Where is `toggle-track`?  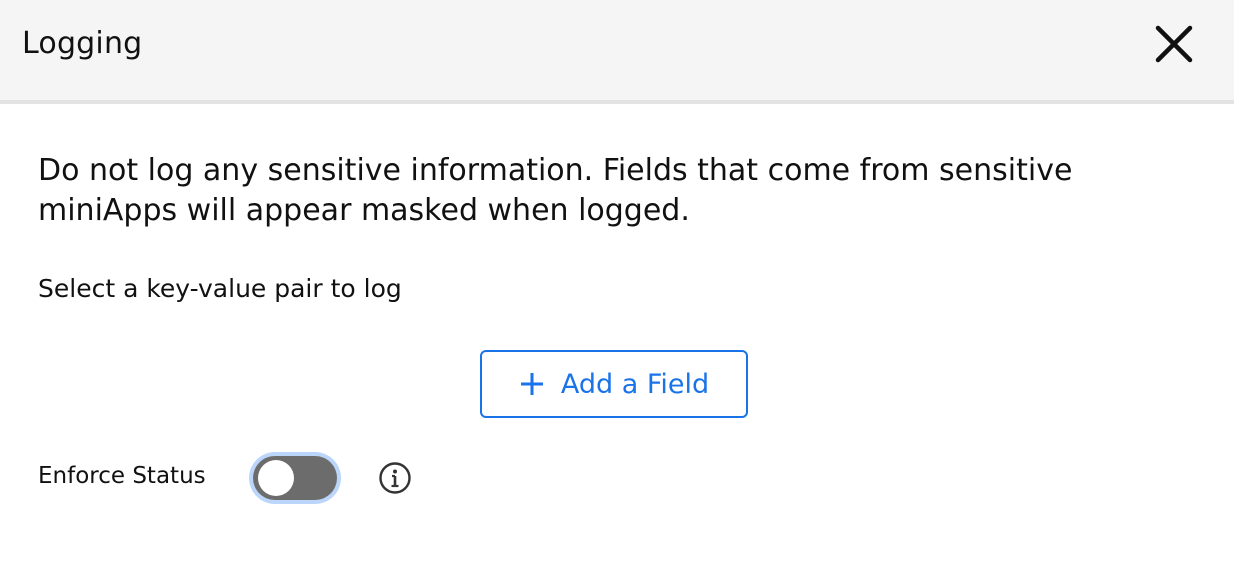
toggle-track is located at coordinates (295, 478).